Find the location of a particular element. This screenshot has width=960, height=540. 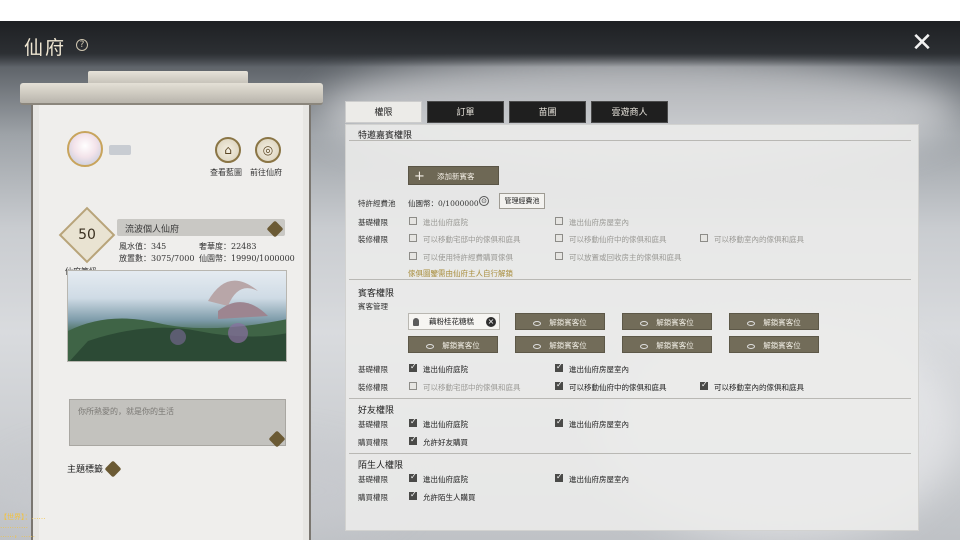

stranger-basic-label: 基礎權限 is located at coordinates (373, 479).